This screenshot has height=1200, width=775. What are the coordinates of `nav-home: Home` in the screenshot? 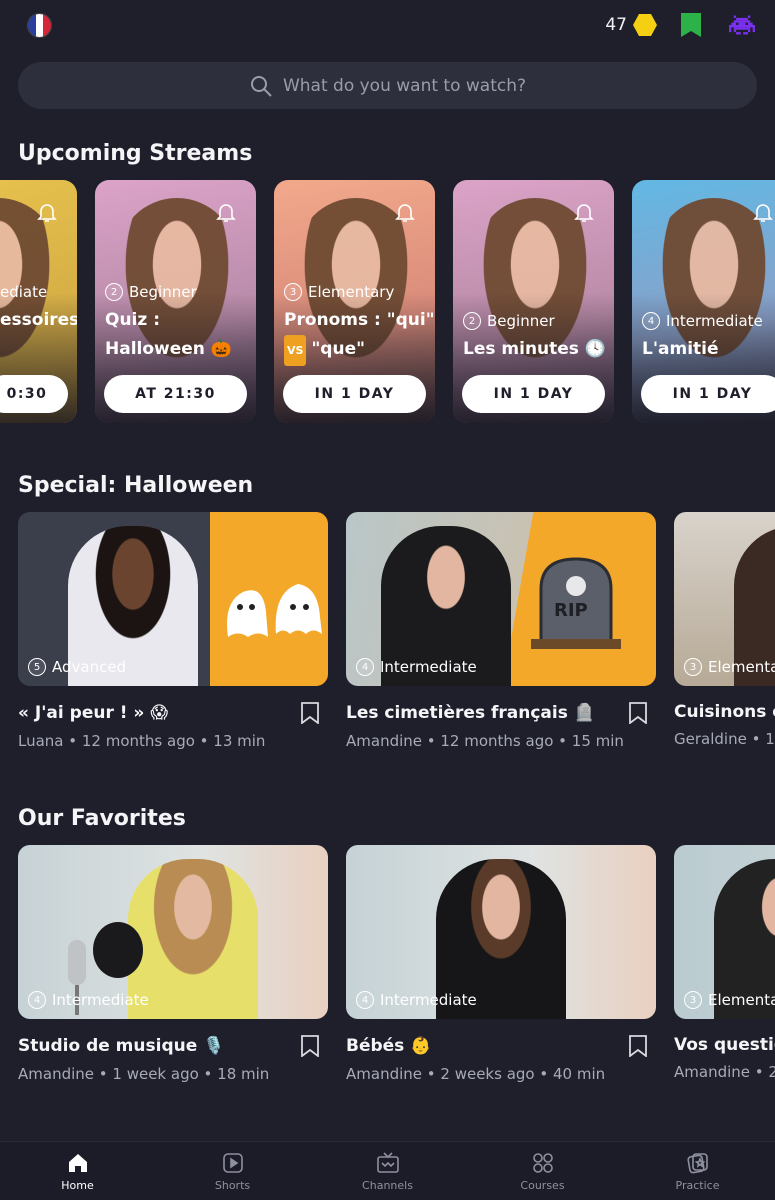 It's located at (77, 1171).